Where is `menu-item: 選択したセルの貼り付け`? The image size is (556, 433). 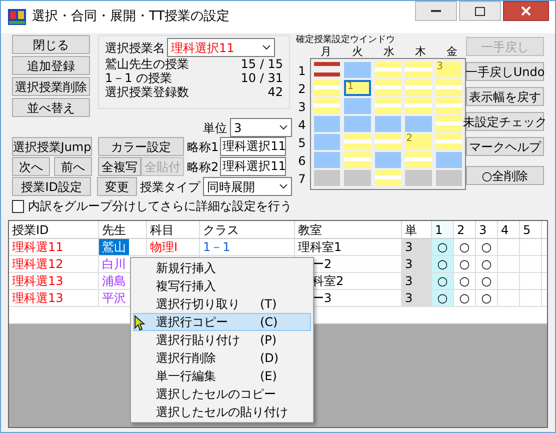
menu-item: 選択したセルの貼り付け is located at coordinates (222, 412).